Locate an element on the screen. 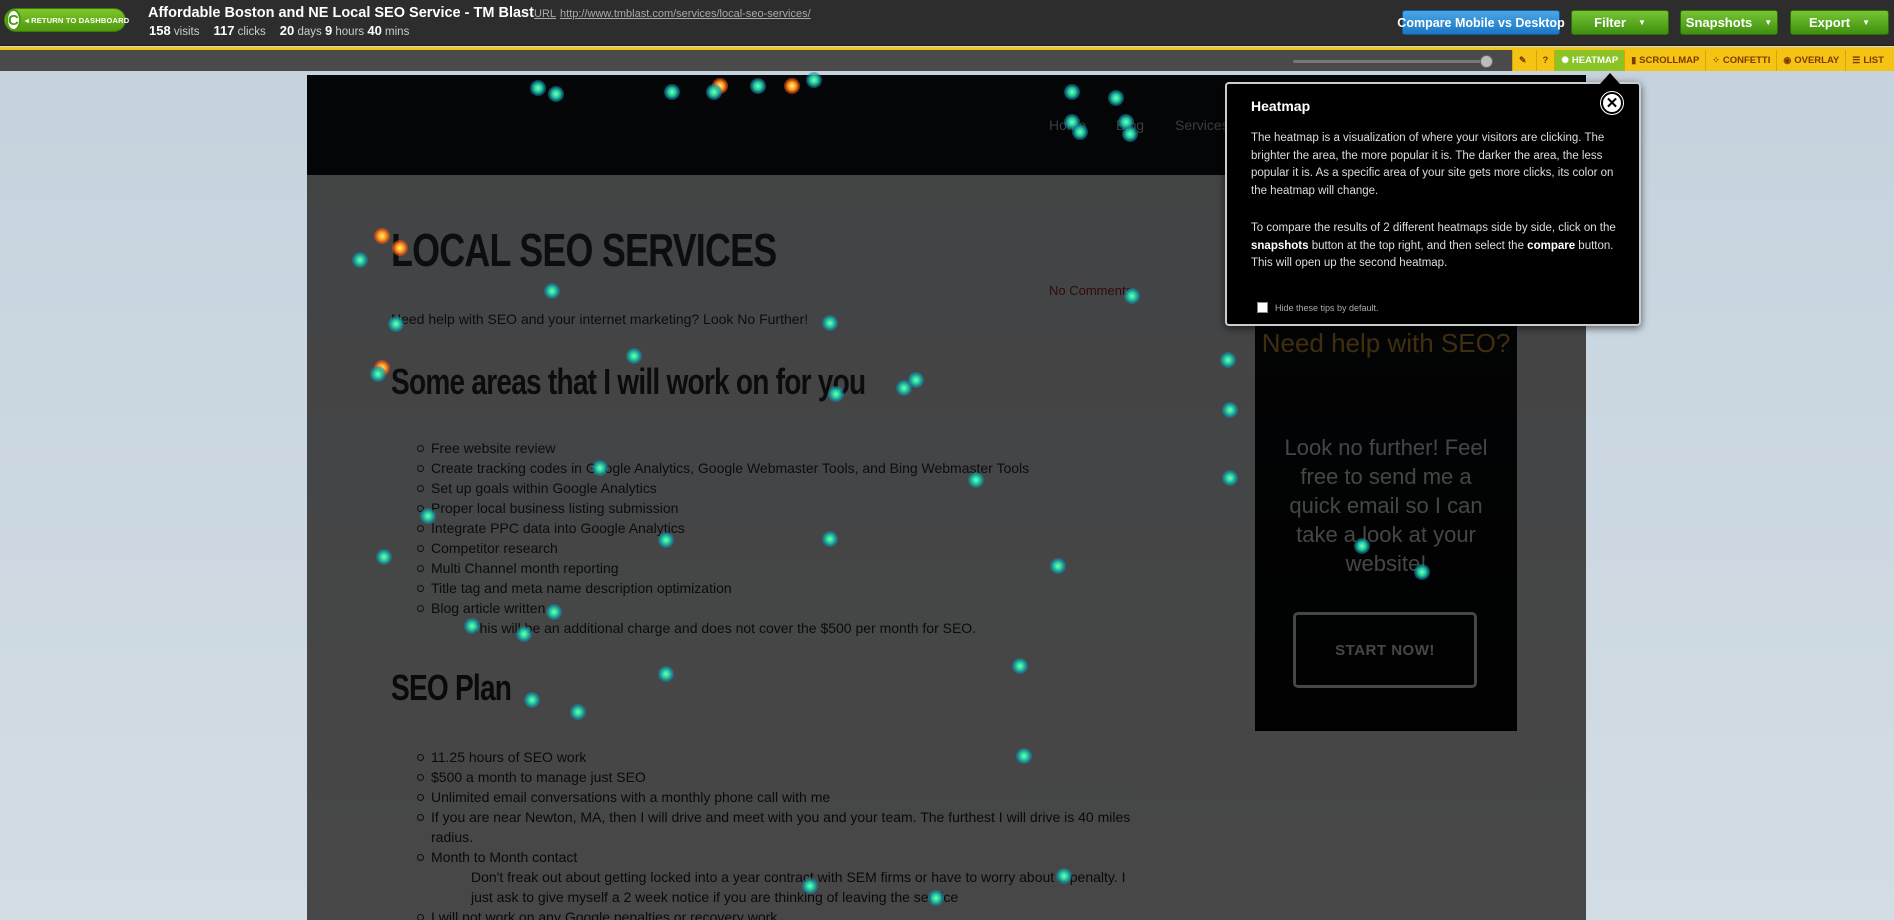  visits-label: visits is located at coordinates (186, 32).